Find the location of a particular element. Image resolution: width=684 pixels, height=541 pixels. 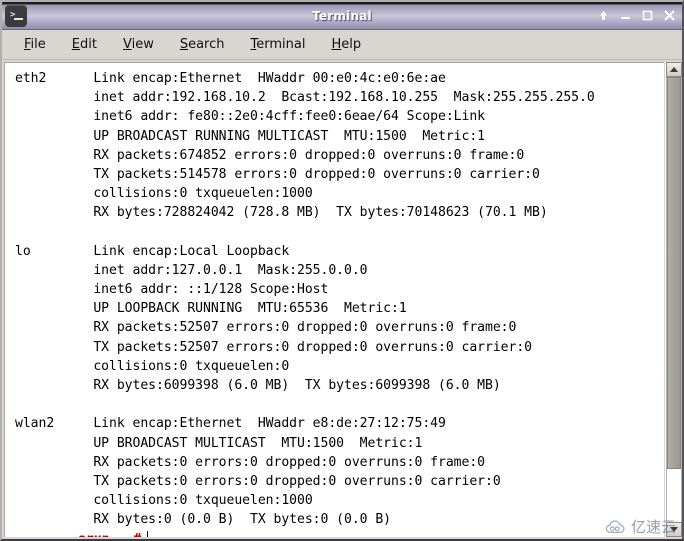

menu-mnemonic: H is located at coordinates (336, 44).